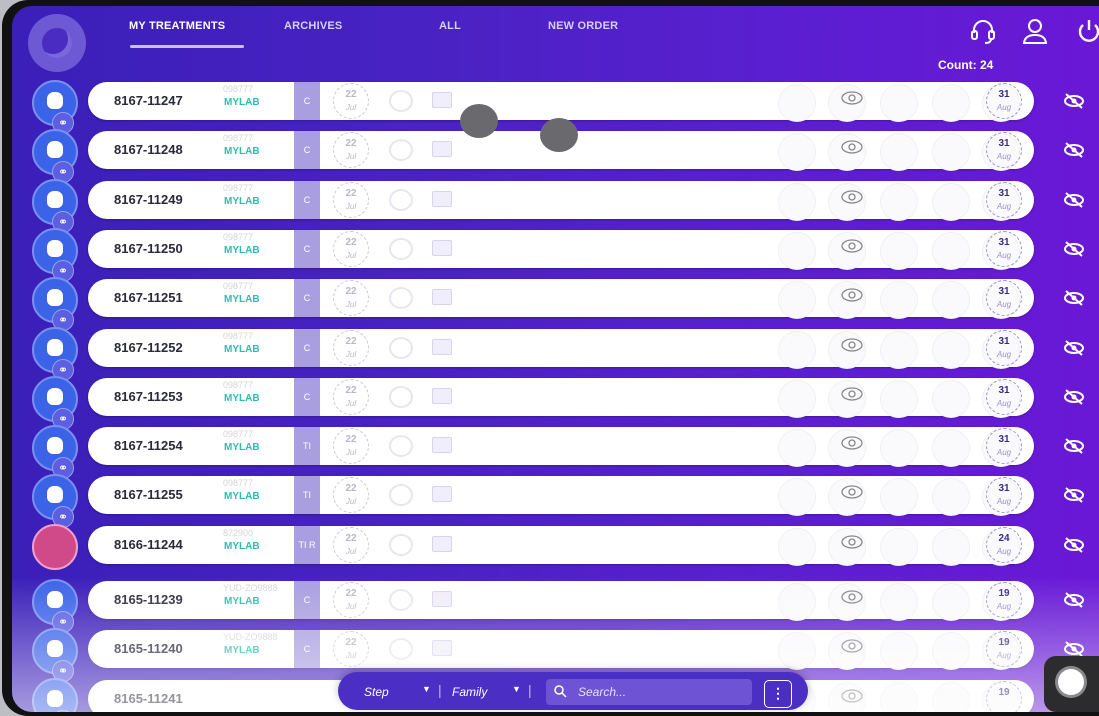 This screenshot has width=1099, height=716. Describe the element at coordinates (450, 26) in the screenshot. I see `tab-all: ALL` at that location.